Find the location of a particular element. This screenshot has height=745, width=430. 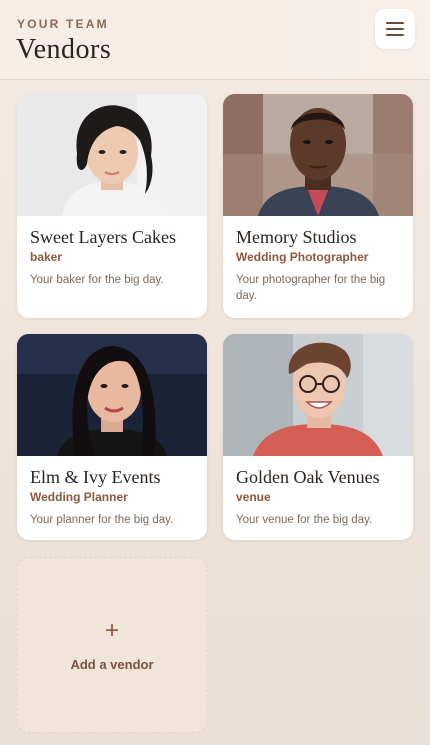

vendor-description: Your baker for the big day. is located at coordinates (97, 280).